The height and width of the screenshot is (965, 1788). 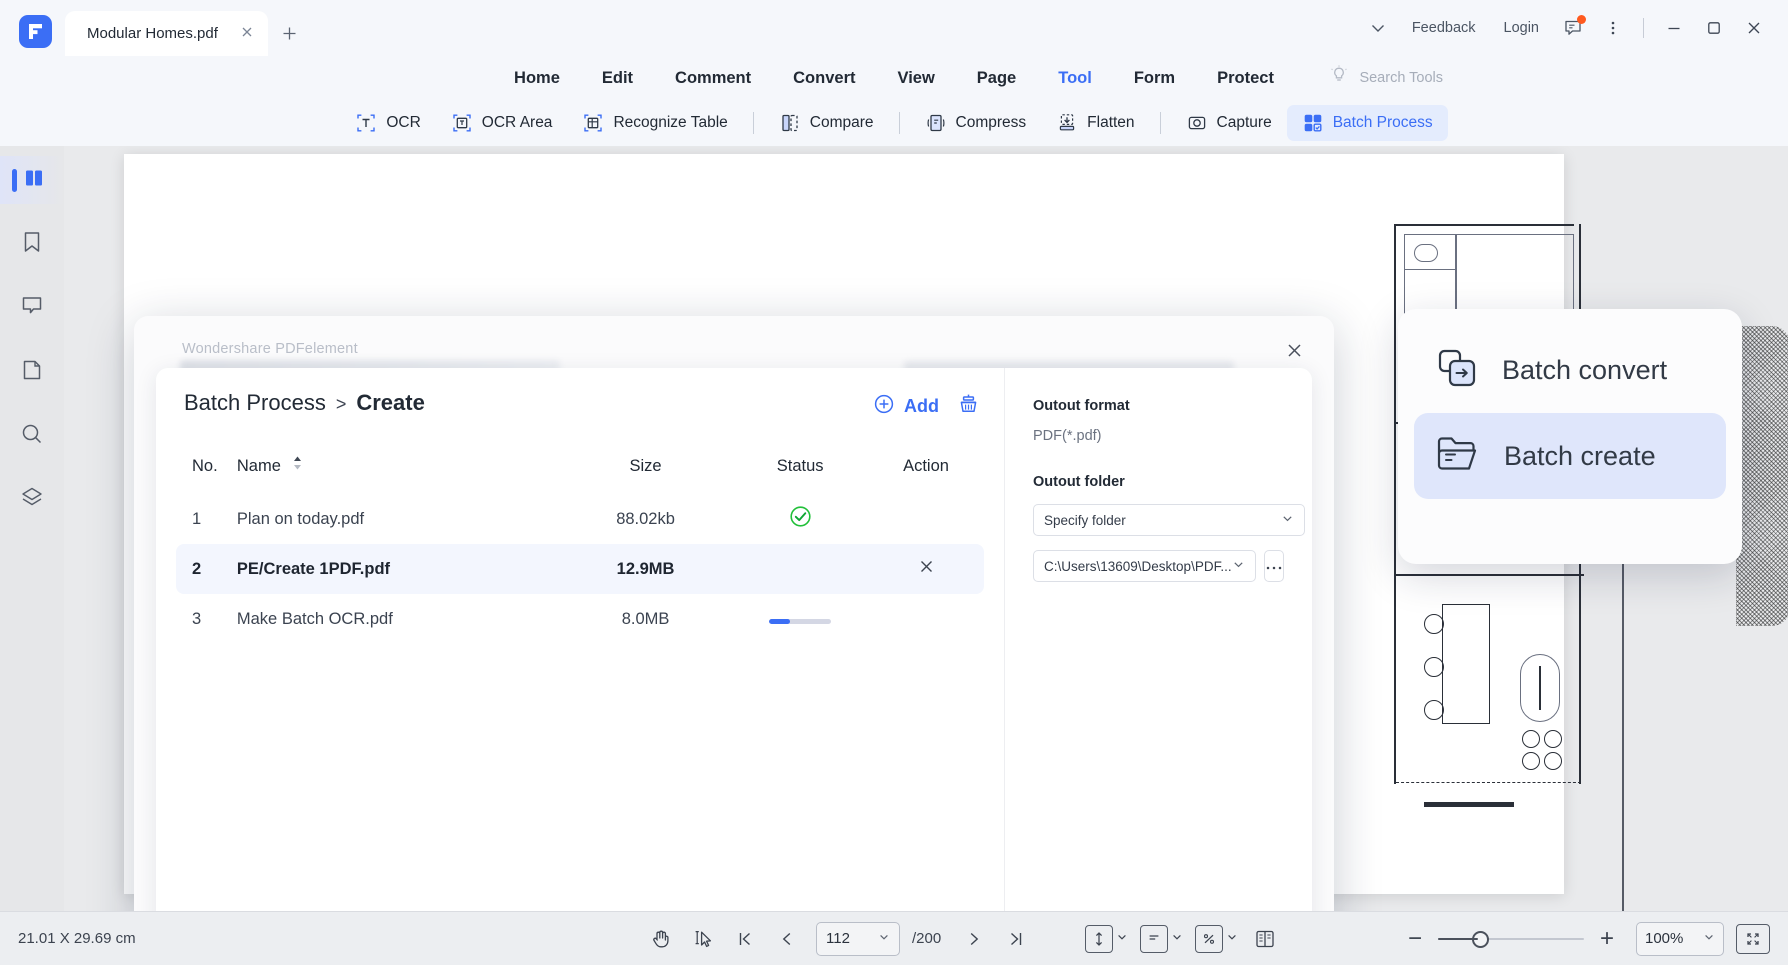 I want to click on page-fit-dropdown, so click(x=1216, y=938).